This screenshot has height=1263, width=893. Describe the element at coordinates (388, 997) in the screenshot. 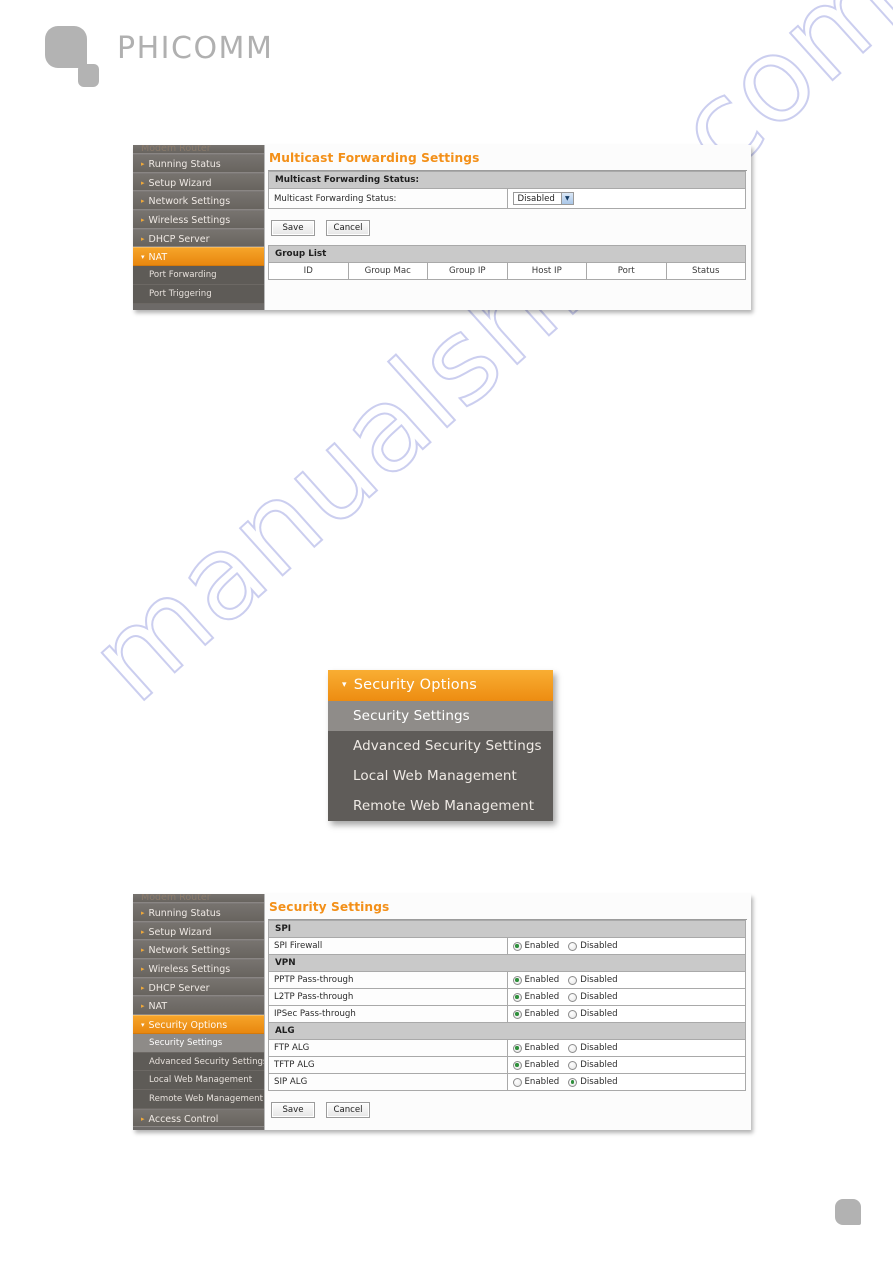

I see `row-label-l2tp-pass-through: L2TP Pass-through` at that location.